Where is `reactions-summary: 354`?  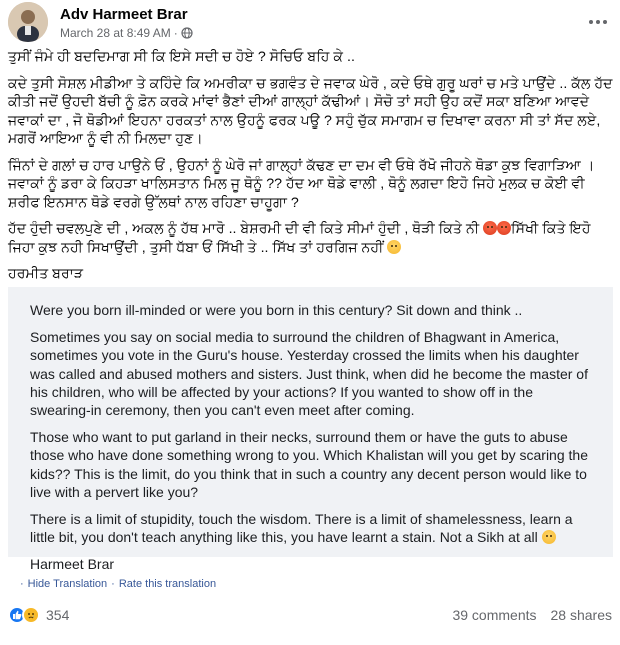
reactions-summary: 354 is located at coordinates (38, 615).